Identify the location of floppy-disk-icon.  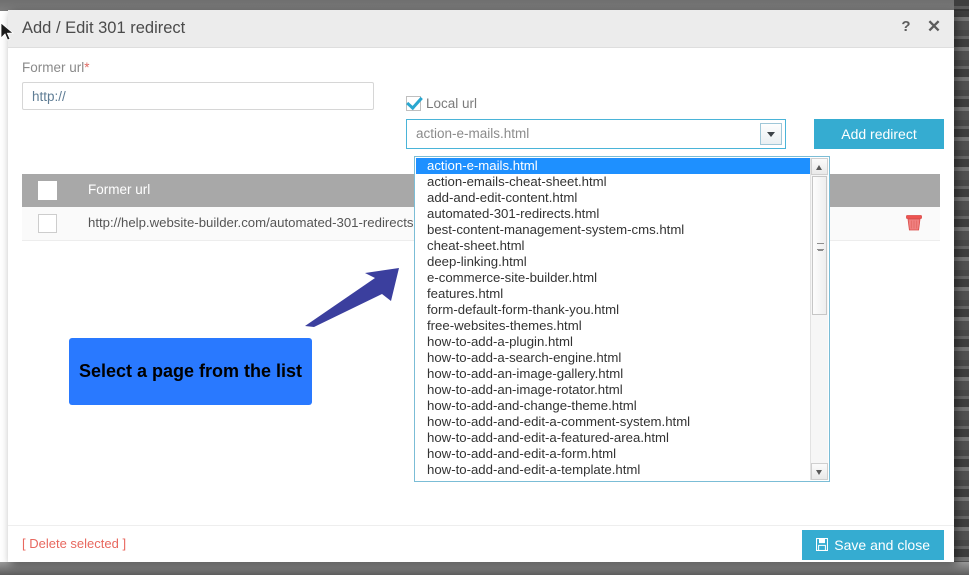
(822, 545).